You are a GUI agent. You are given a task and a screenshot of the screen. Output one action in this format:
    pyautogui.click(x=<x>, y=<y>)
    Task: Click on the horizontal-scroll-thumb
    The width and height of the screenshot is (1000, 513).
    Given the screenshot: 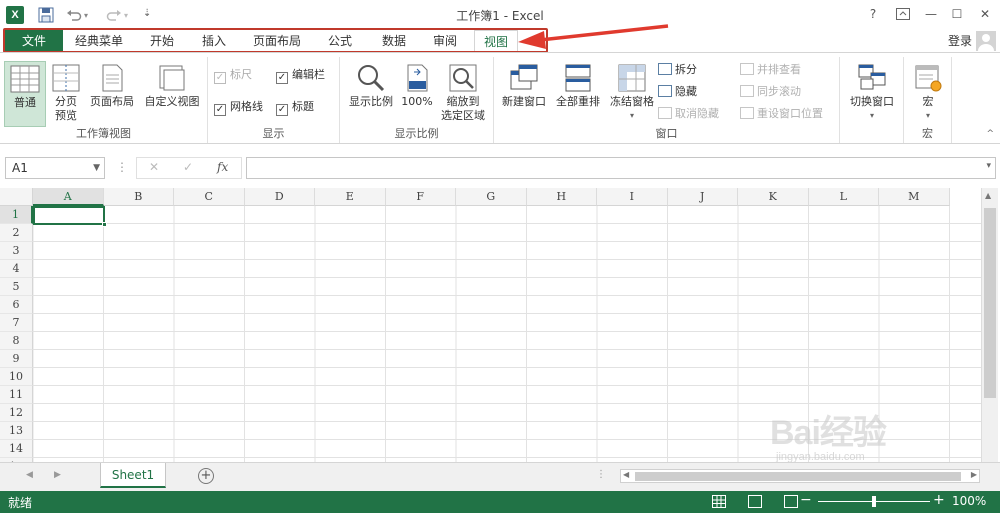 What is the action you would take?
    pyautogui.click(x=798, y=476)
    